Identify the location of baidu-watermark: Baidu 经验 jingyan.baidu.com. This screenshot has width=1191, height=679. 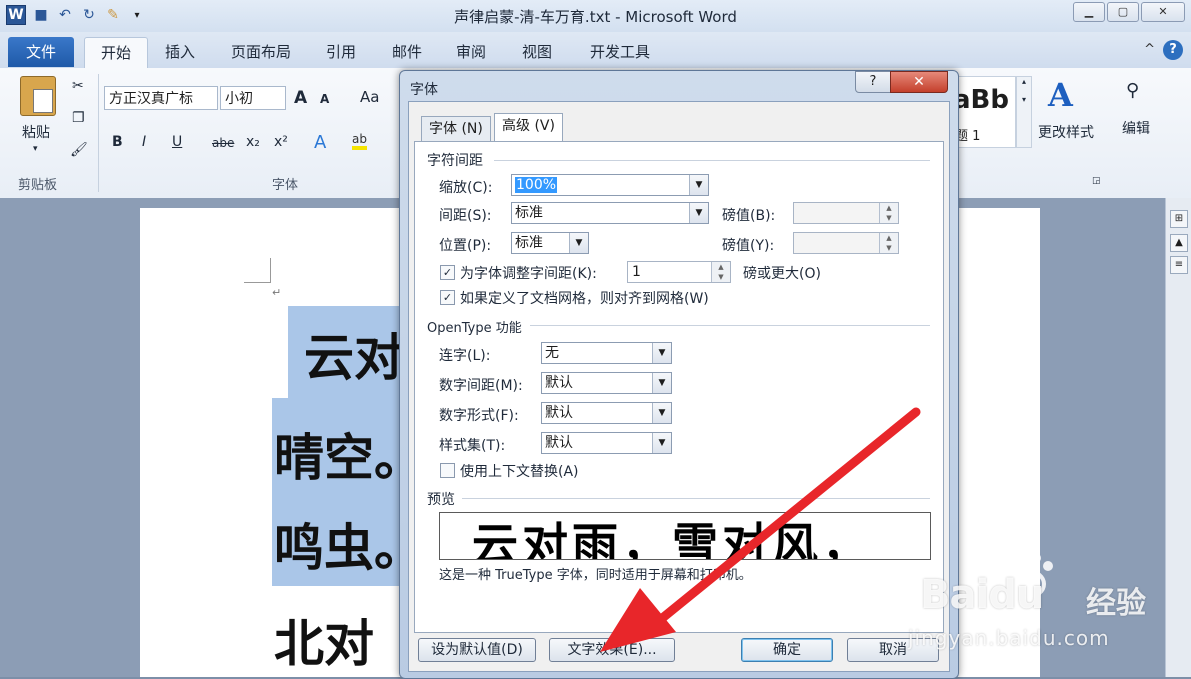
(1046, 603).